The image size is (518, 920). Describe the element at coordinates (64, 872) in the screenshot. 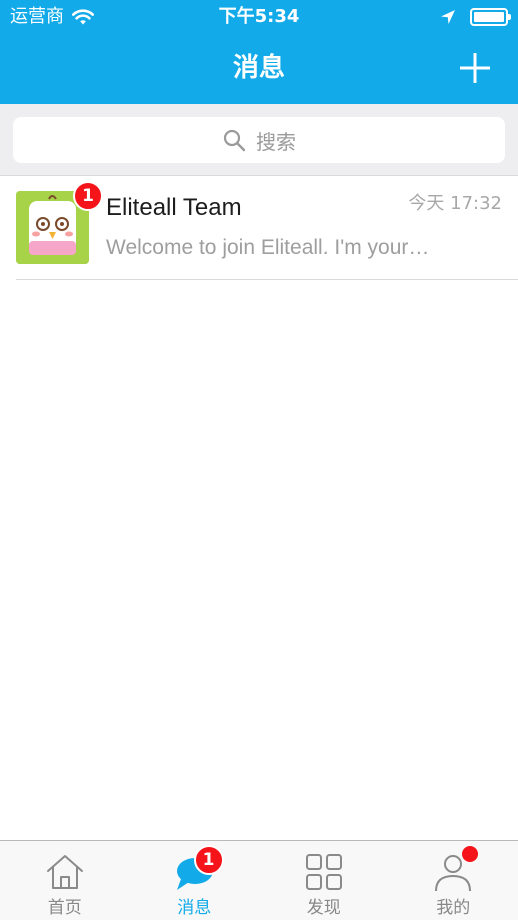

I see `home-icon` at that location.